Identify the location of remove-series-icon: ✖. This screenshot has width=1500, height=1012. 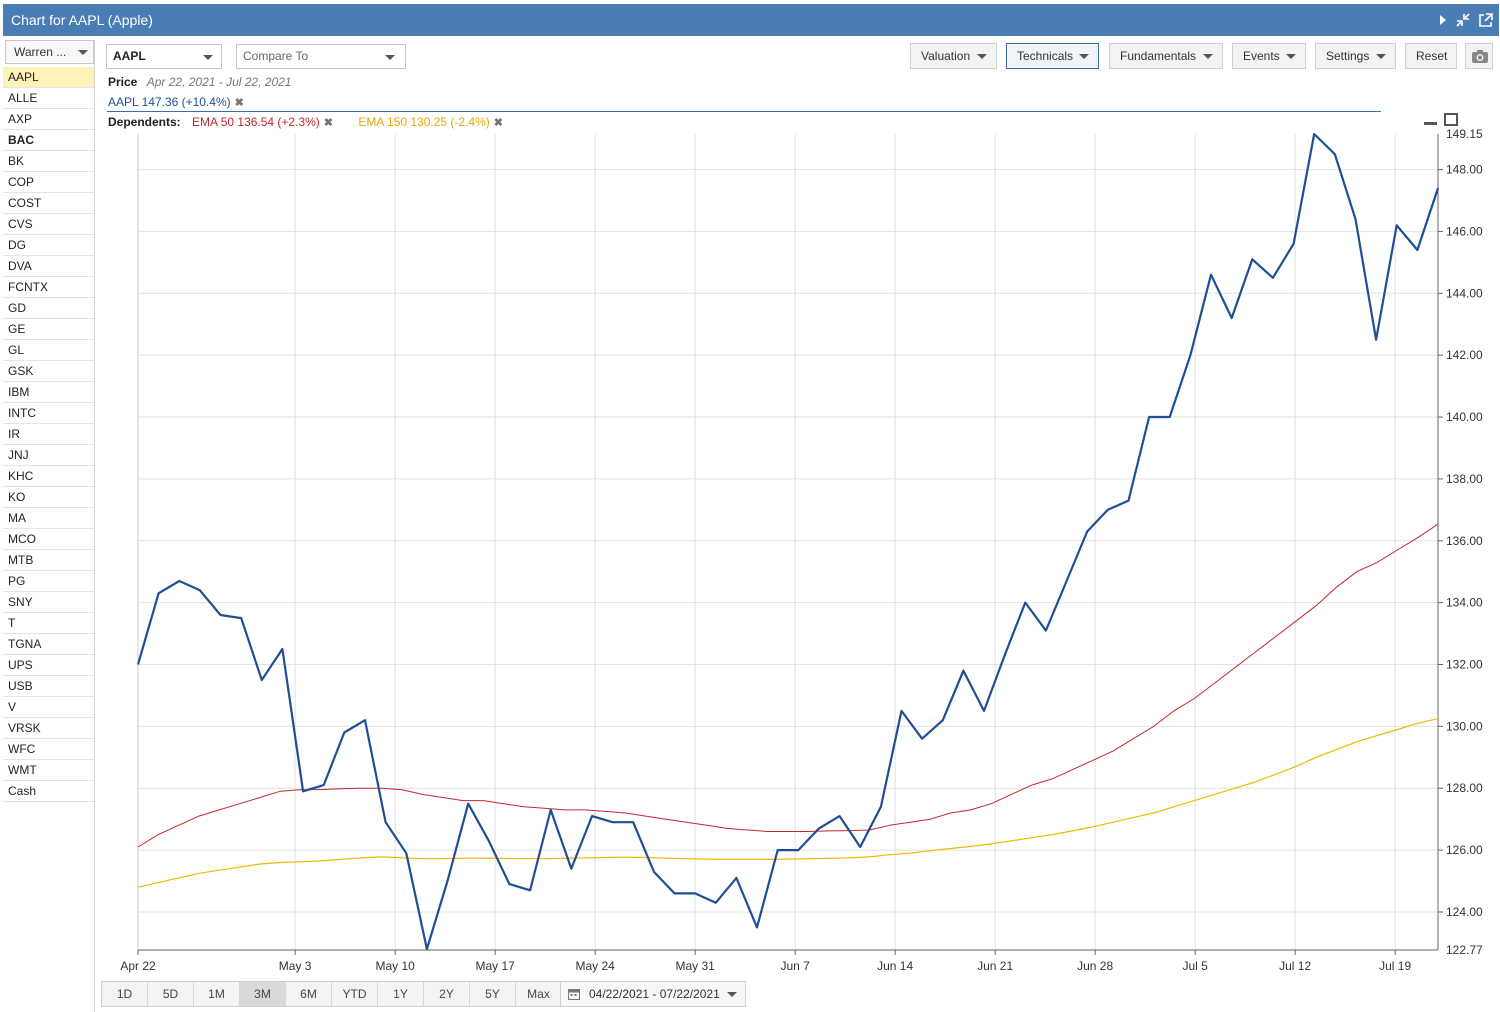
(239, 103).